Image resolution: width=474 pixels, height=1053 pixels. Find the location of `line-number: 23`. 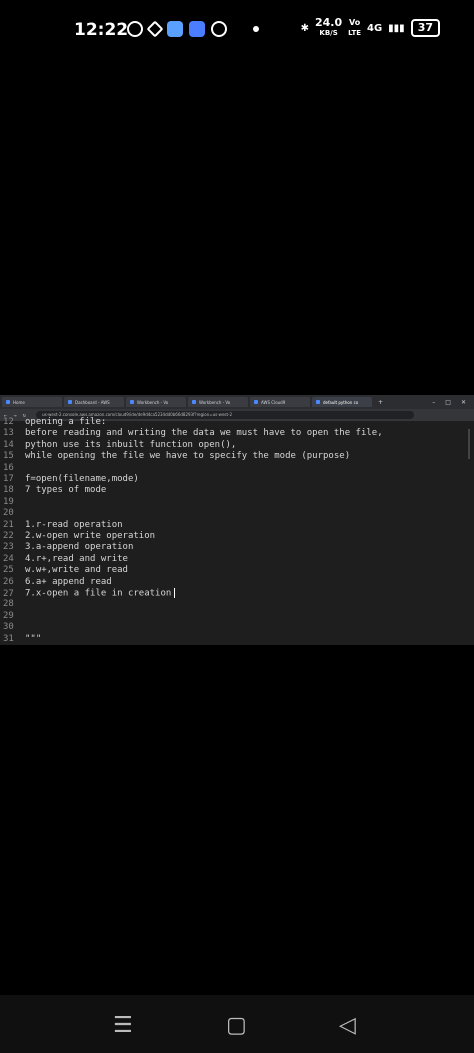

line-number: 23 is located at coordinates (8, 547).